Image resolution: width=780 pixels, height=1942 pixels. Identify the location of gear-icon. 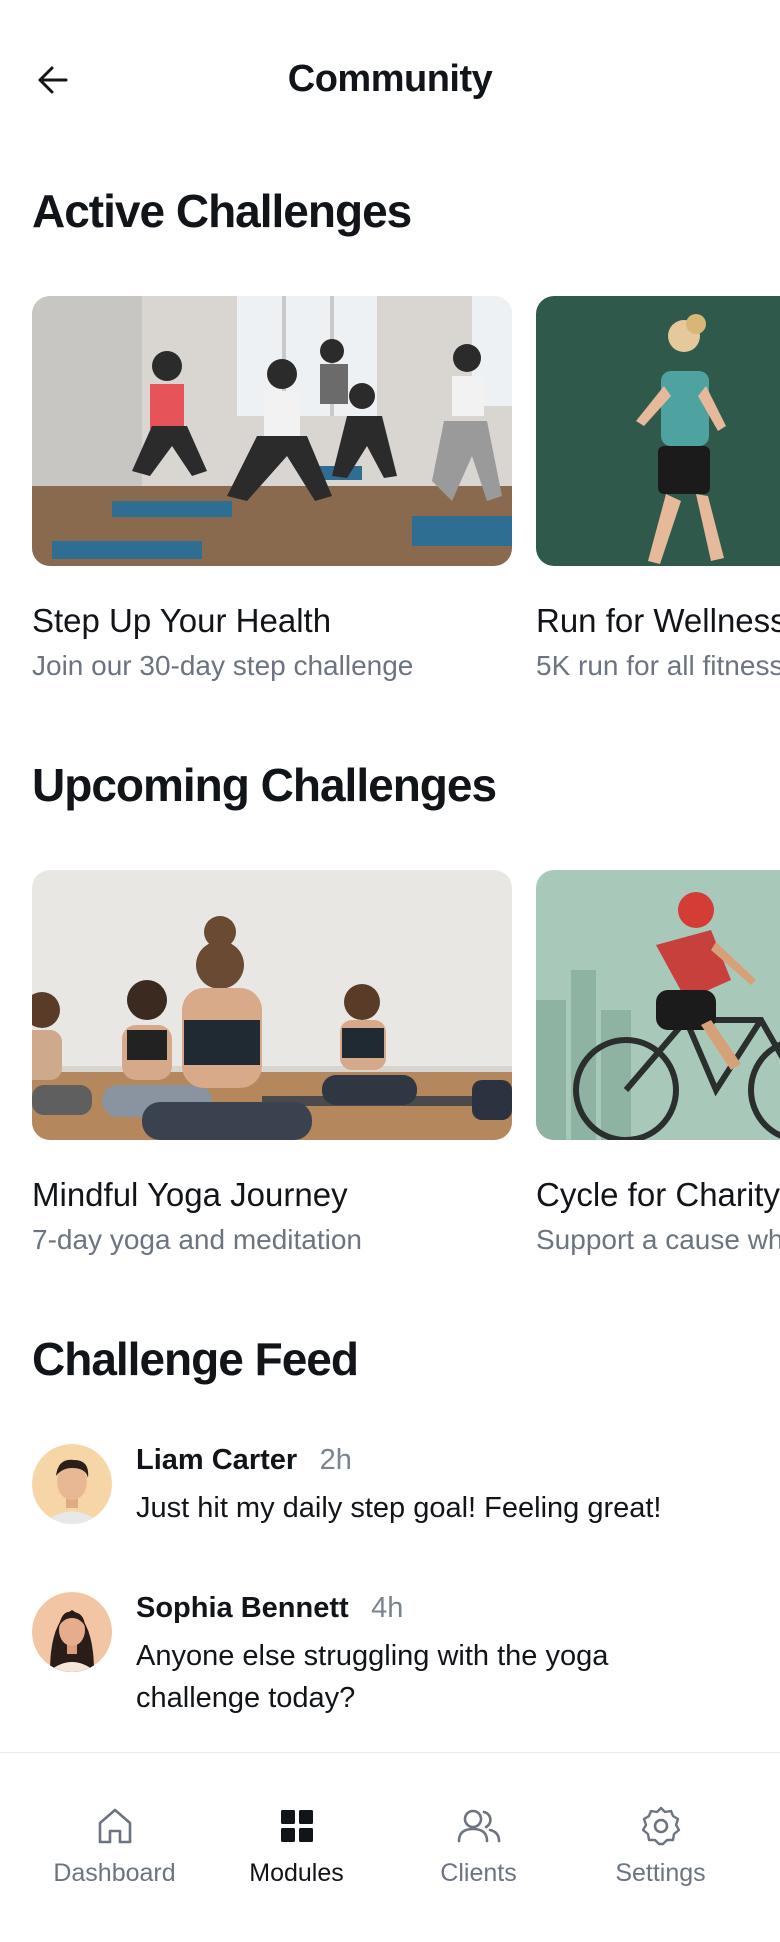
(660, 1826).